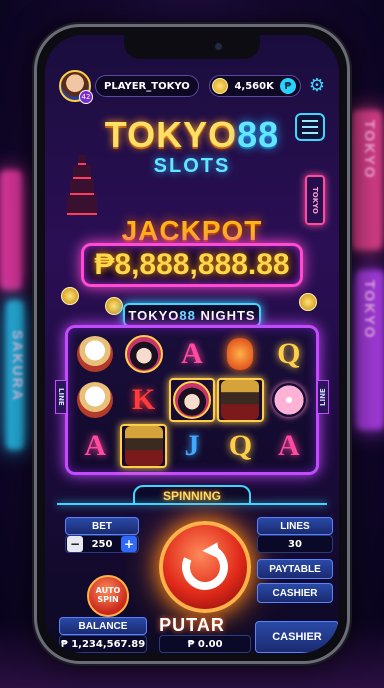  What do you see at coordinates (317, 86) in the screenshot?
I see `gear-icon: ⚙` at bounding box center [317, 86].